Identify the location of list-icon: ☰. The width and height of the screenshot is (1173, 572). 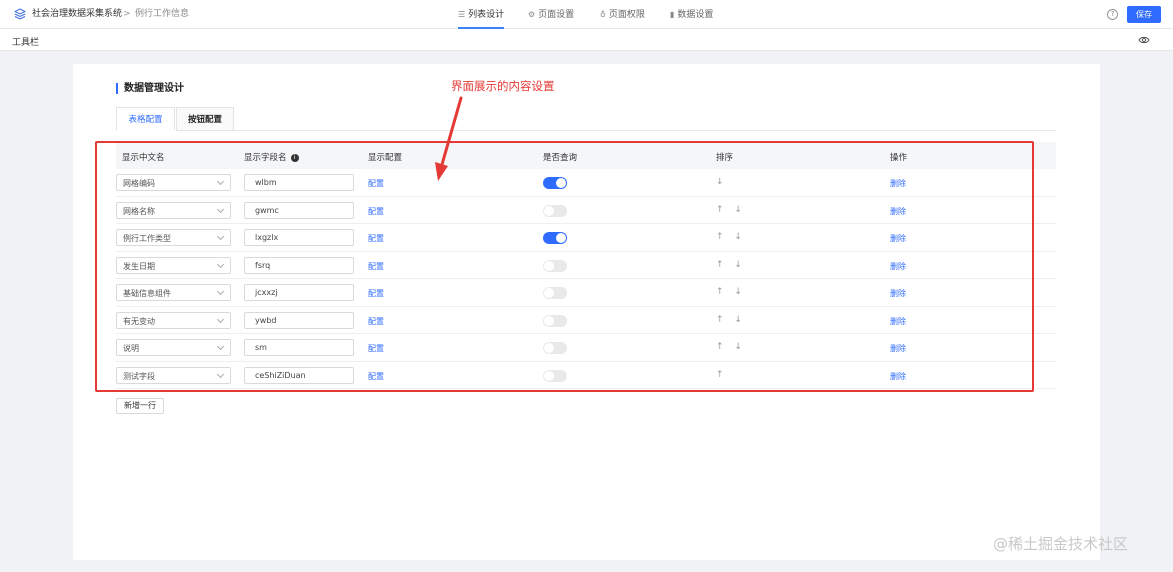
(462, 14).